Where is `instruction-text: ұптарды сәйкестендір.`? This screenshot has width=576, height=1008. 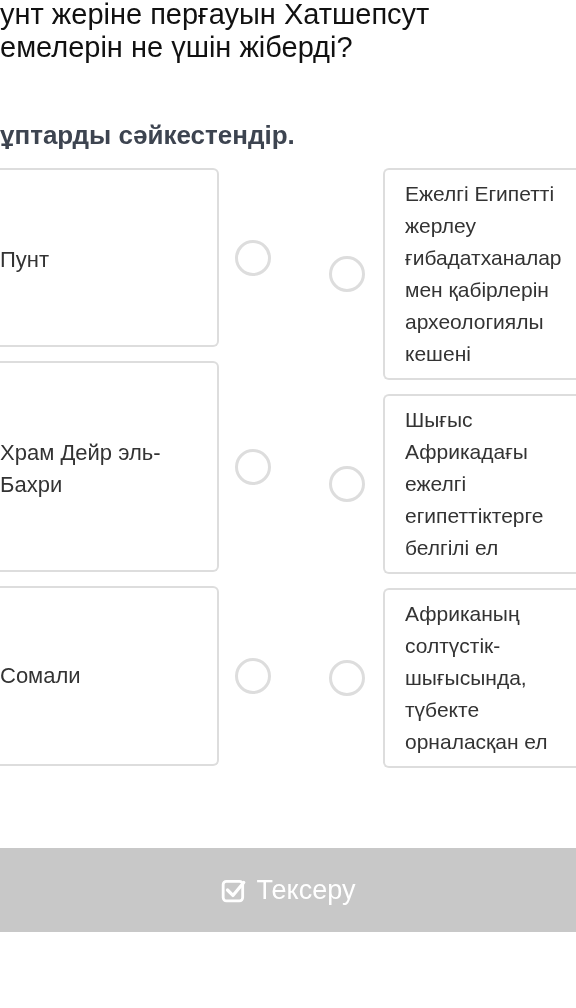
instruction-text: ұптарды сәйкестендір. is located at coordinates (148, 135).